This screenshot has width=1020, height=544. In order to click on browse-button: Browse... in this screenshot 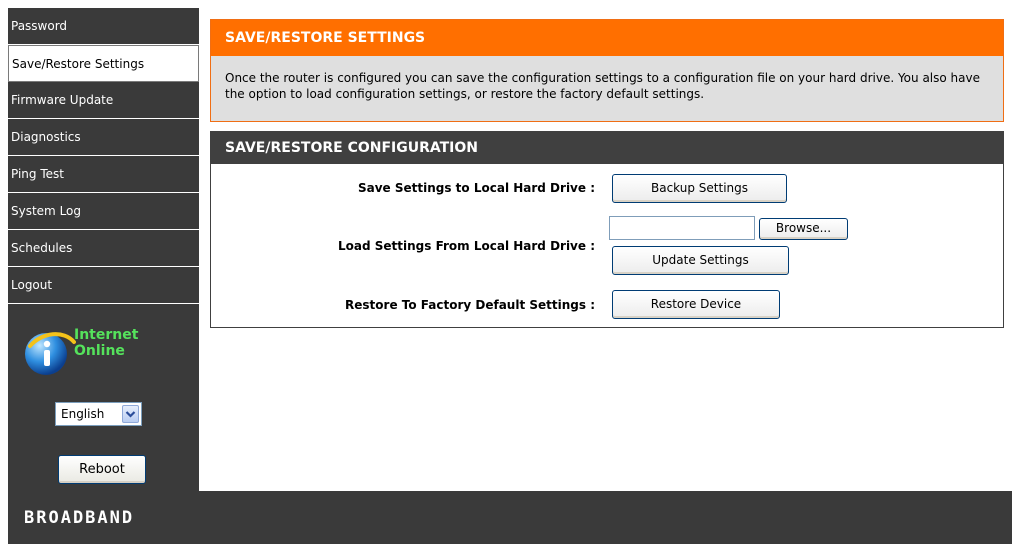, I will do `click(803, 229)`.